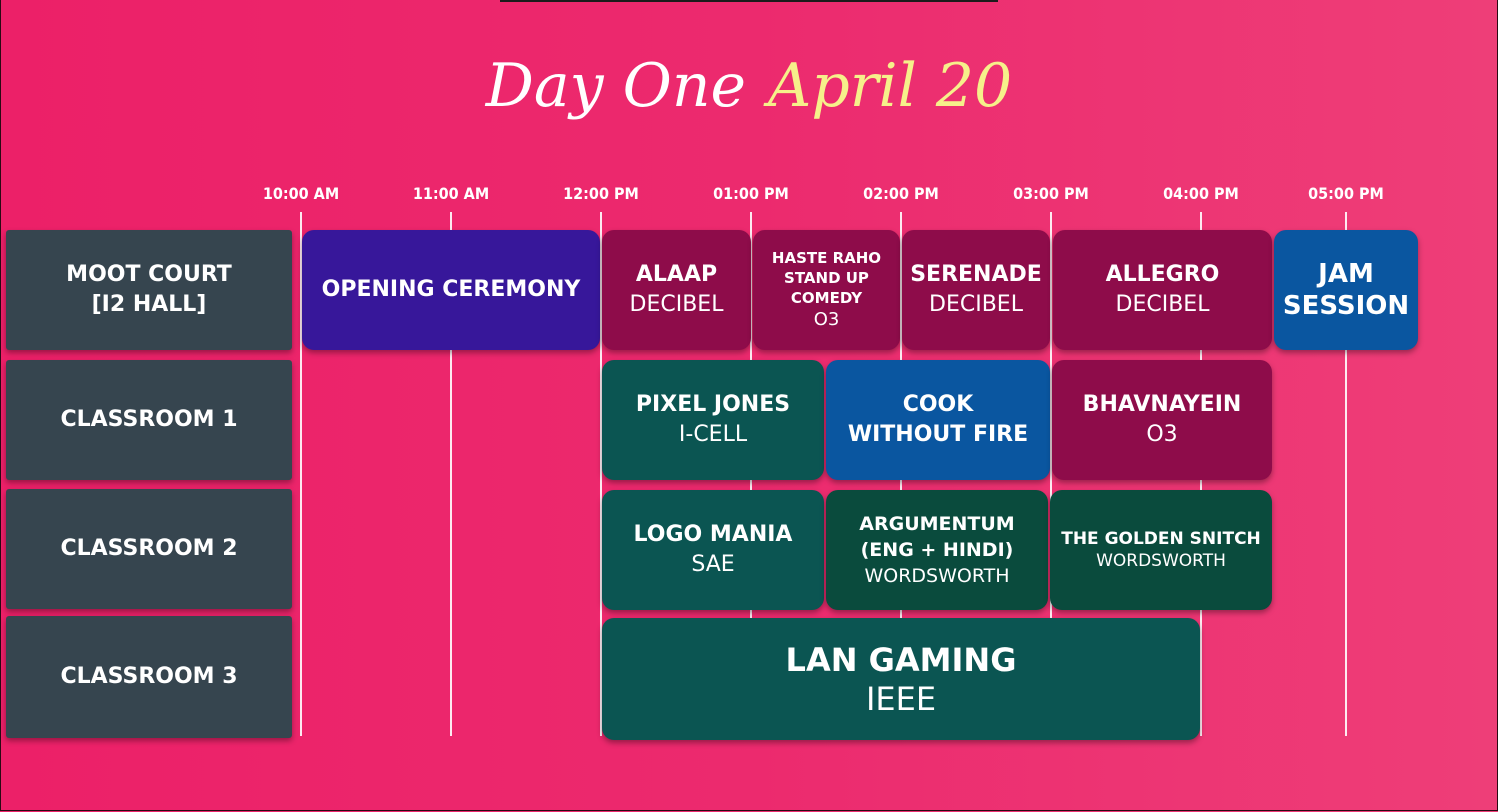 This screenshot has height=812, width=1498. I want to click on time-tick: 05:00 PM, so click(1346, 193).